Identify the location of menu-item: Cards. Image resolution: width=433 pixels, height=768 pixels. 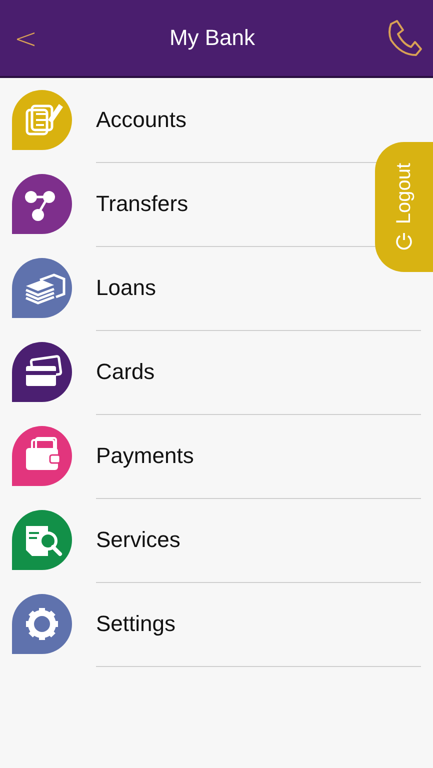
(125, 371).